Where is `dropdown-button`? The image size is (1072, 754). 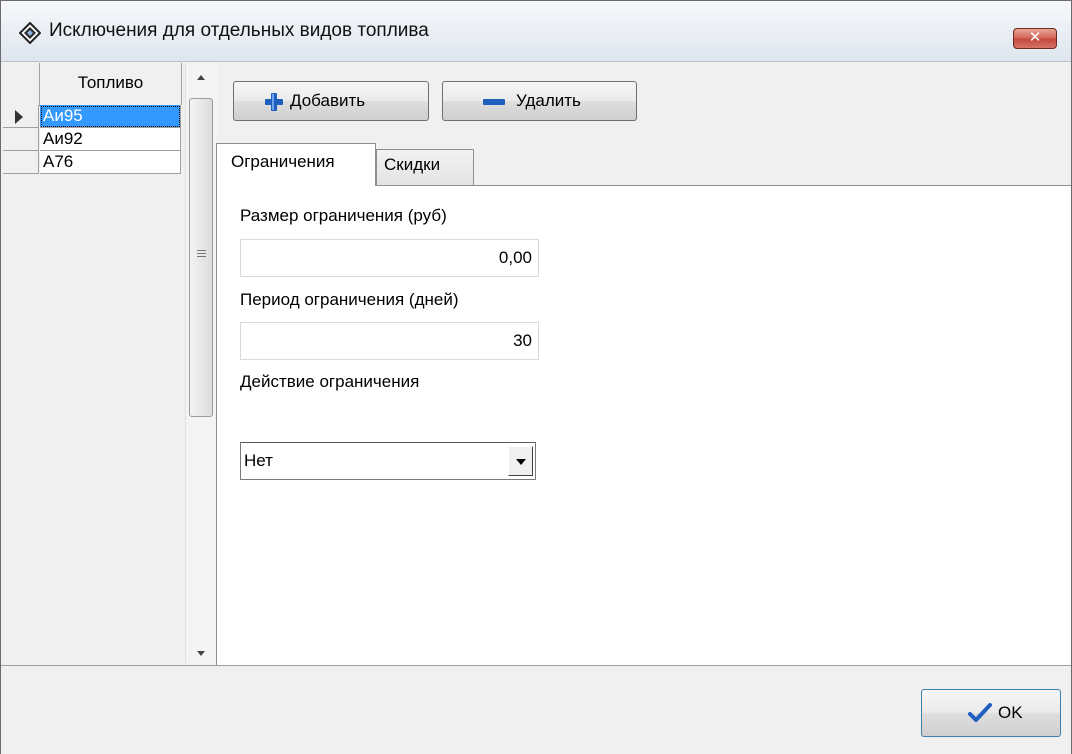 dropdown-button is located at coordinates (520, 461).